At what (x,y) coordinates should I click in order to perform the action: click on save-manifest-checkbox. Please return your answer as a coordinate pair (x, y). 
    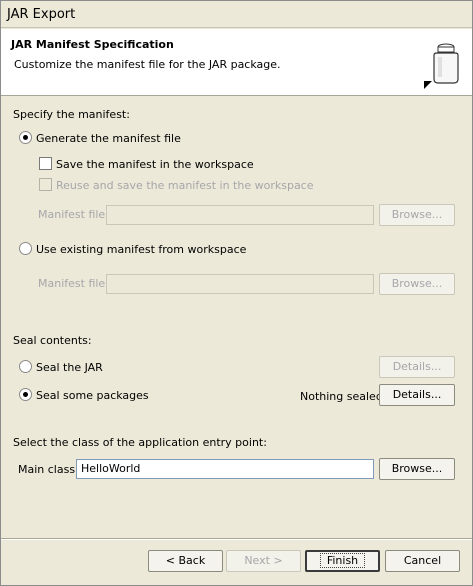
    Looking at the image, I should click on (45, 163).